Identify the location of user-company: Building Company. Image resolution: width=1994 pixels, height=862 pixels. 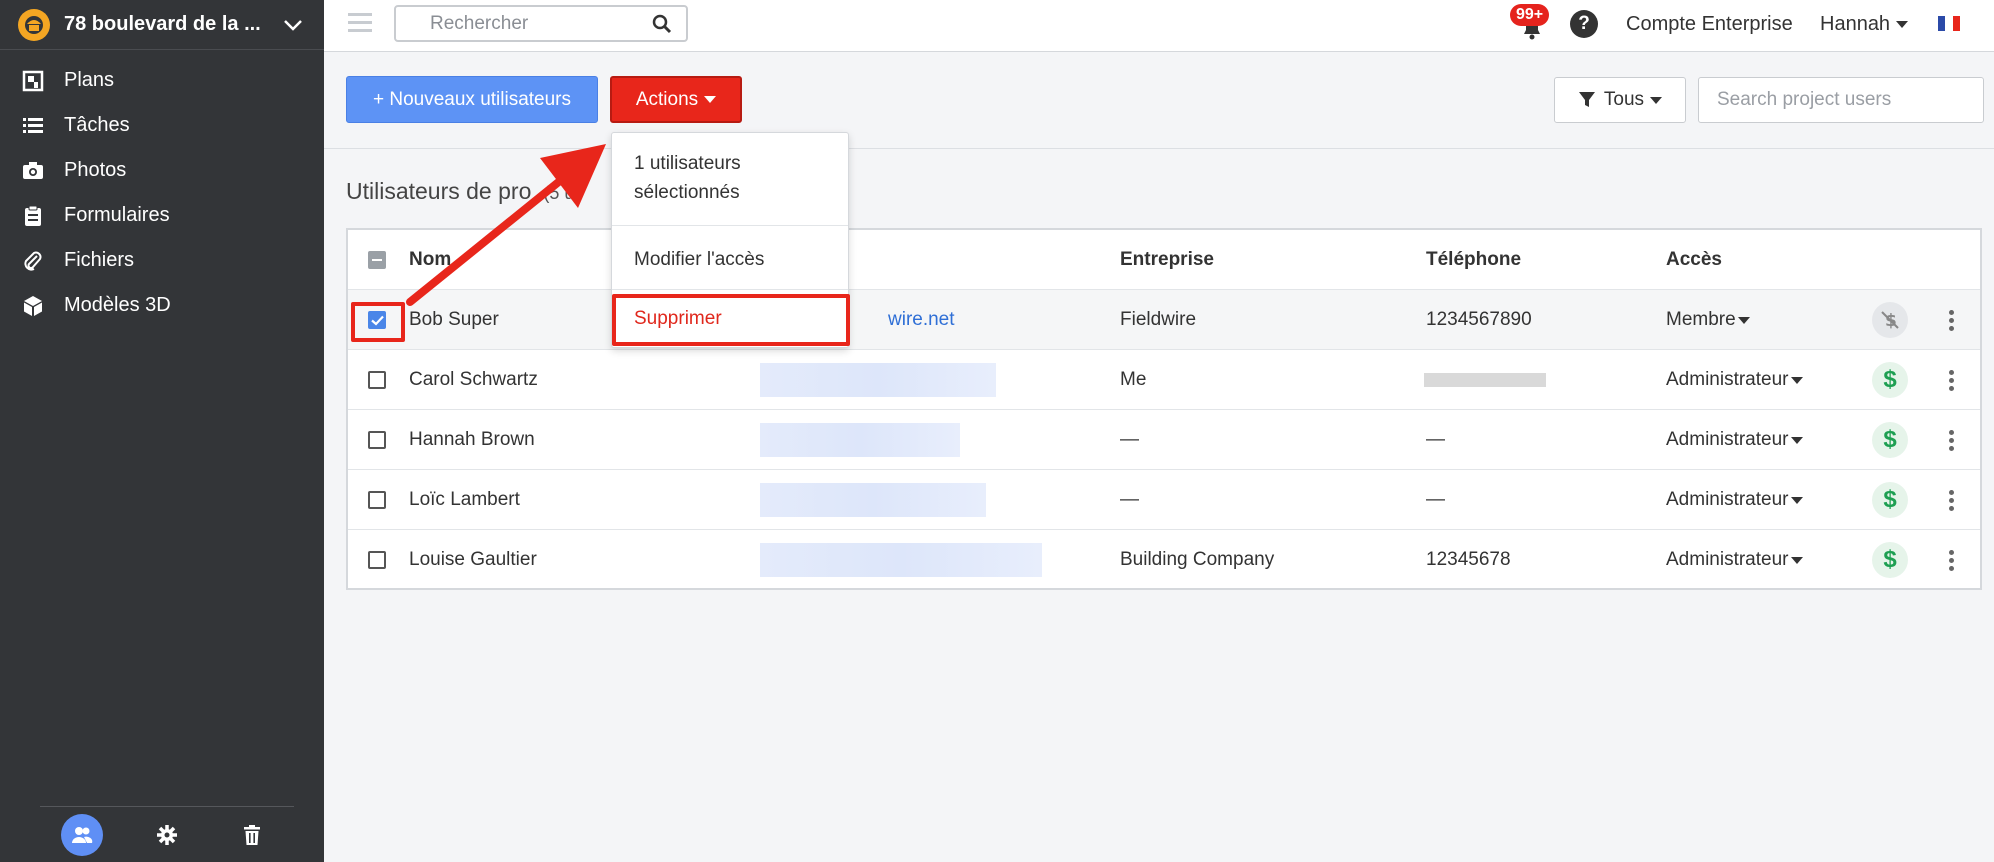
(1197, 559).